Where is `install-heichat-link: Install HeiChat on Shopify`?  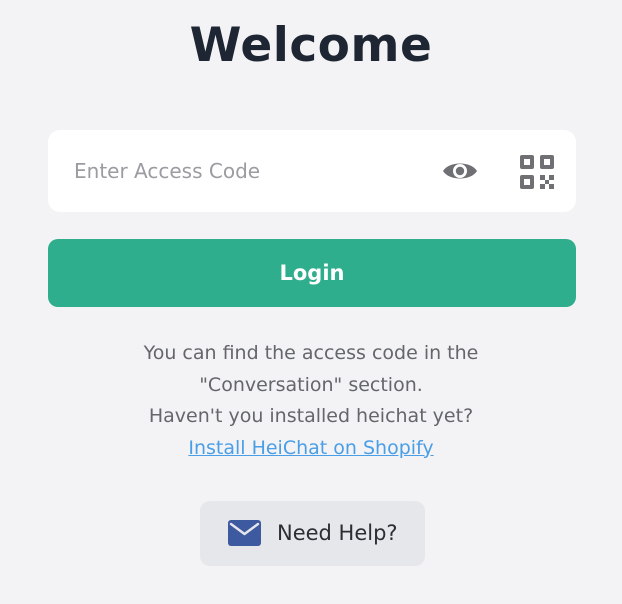 install-heichat-link: Install HeiChat on Shopify is located at coordinates (310, 448).